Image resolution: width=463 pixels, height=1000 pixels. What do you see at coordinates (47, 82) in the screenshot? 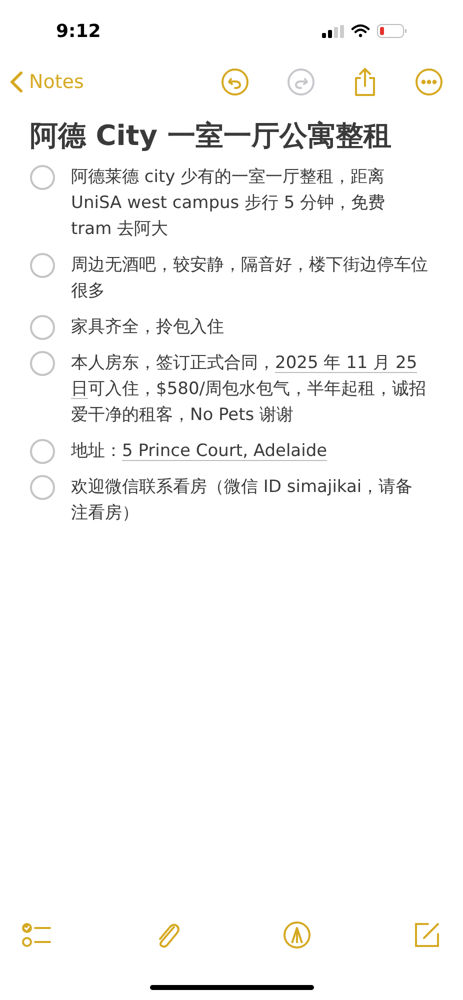
I see `back-button: Notes` at bounding box center [47, 82].